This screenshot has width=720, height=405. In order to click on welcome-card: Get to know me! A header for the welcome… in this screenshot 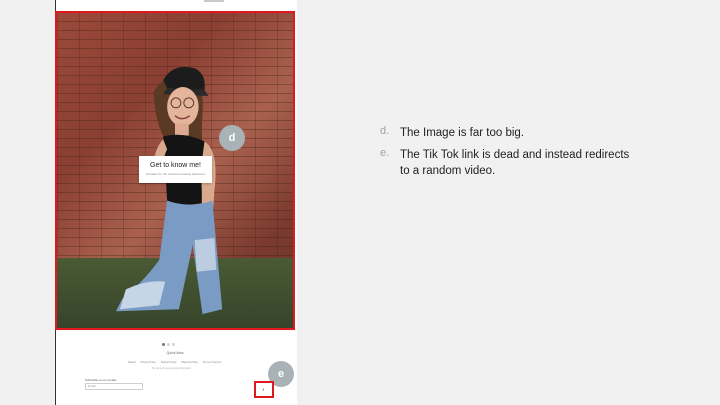, I will do `click(175, 169)`.